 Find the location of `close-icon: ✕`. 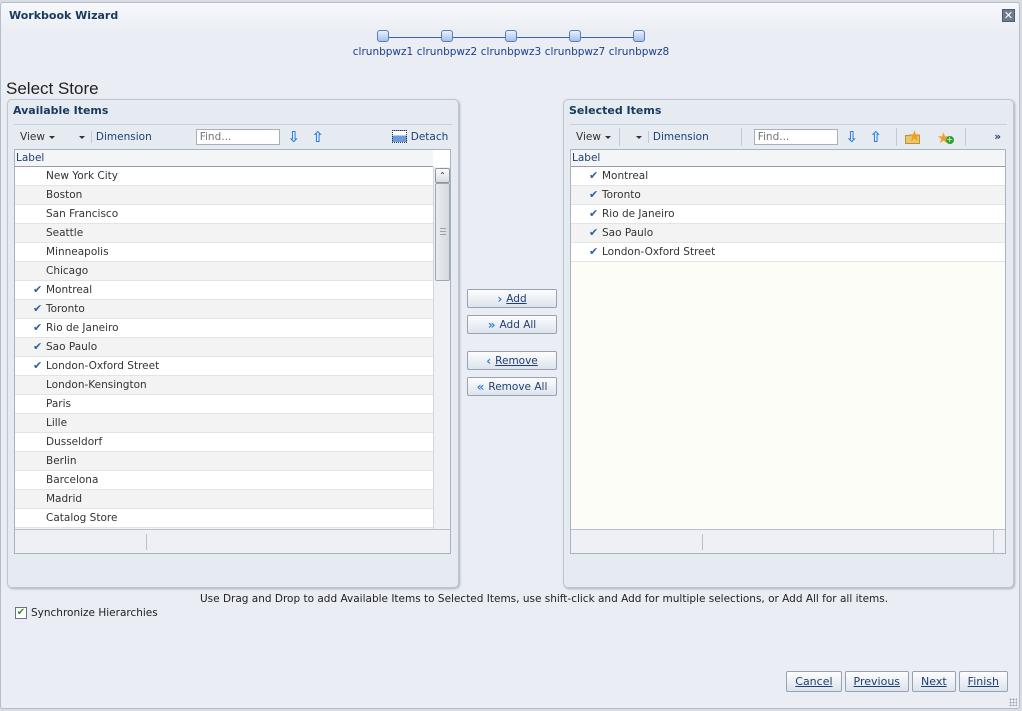

close-icon: ✕ is located at coordinates (1008, 15).